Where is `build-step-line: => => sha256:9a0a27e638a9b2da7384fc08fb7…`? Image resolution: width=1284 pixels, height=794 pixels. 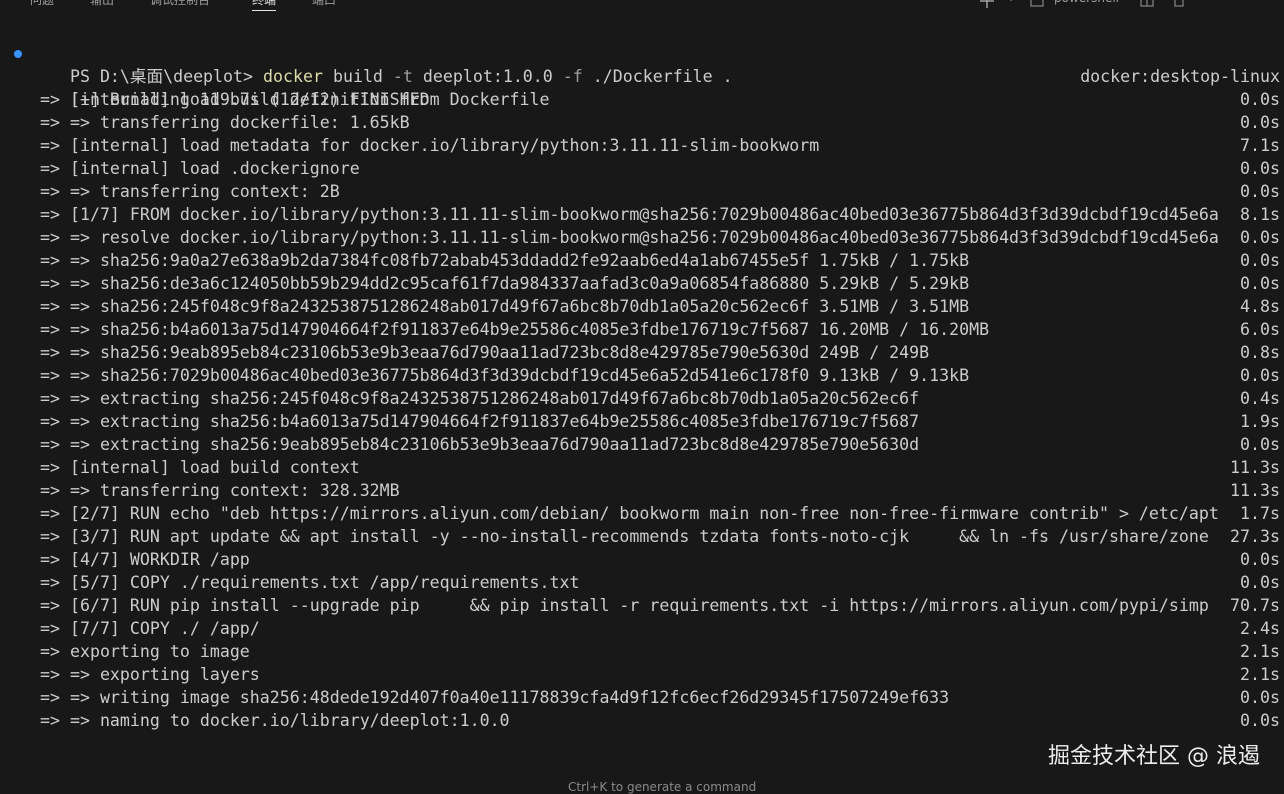
build-step-line: => => sha256:9a0a27e638a9b2da7384fc08fb7… is located at coordinates (655, 260).